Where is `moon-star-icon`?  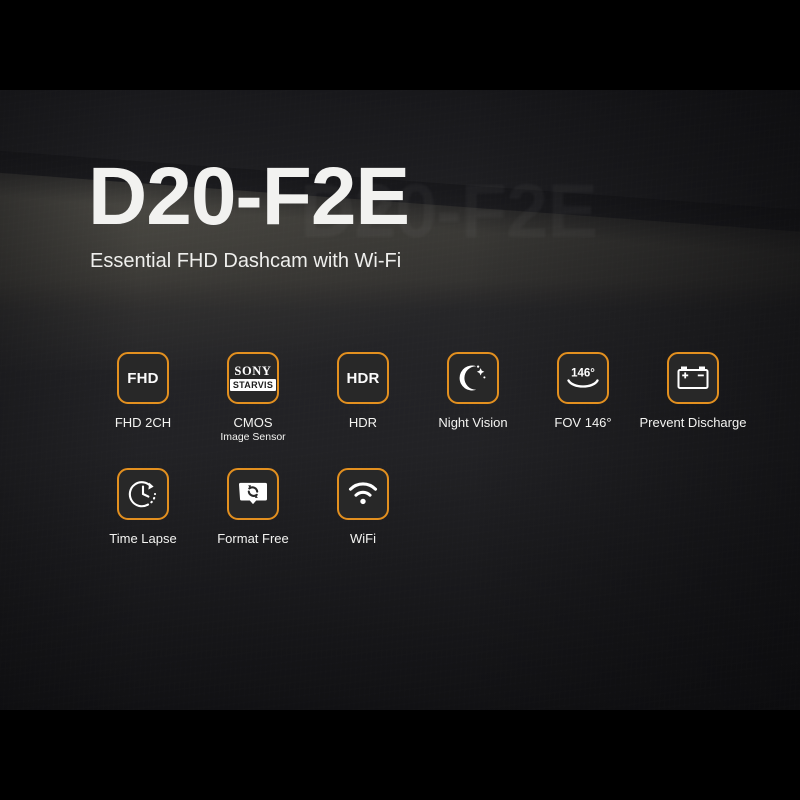
moon-star-icon is located at coordinates (472, 378).